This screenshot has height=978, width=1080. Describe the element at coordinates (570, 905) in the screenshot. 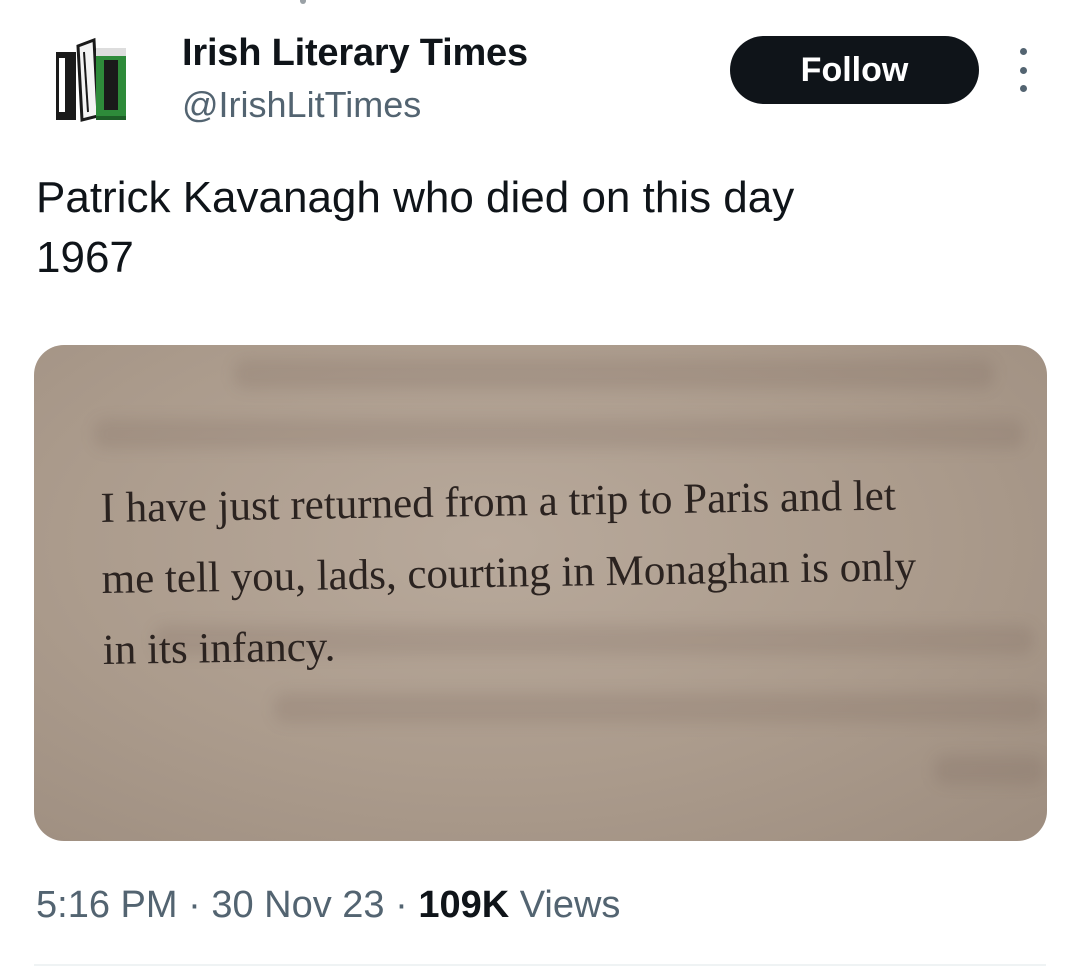

I see `views-label: Views` at that location.